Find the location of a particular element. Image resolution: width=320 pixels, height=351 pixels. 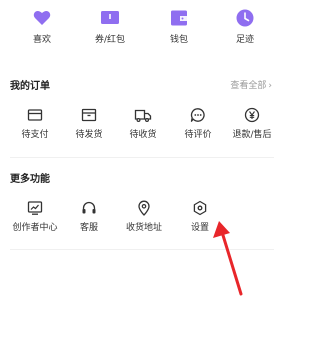

view-all-label: 查看全部 is located at coordinates (248, 86).